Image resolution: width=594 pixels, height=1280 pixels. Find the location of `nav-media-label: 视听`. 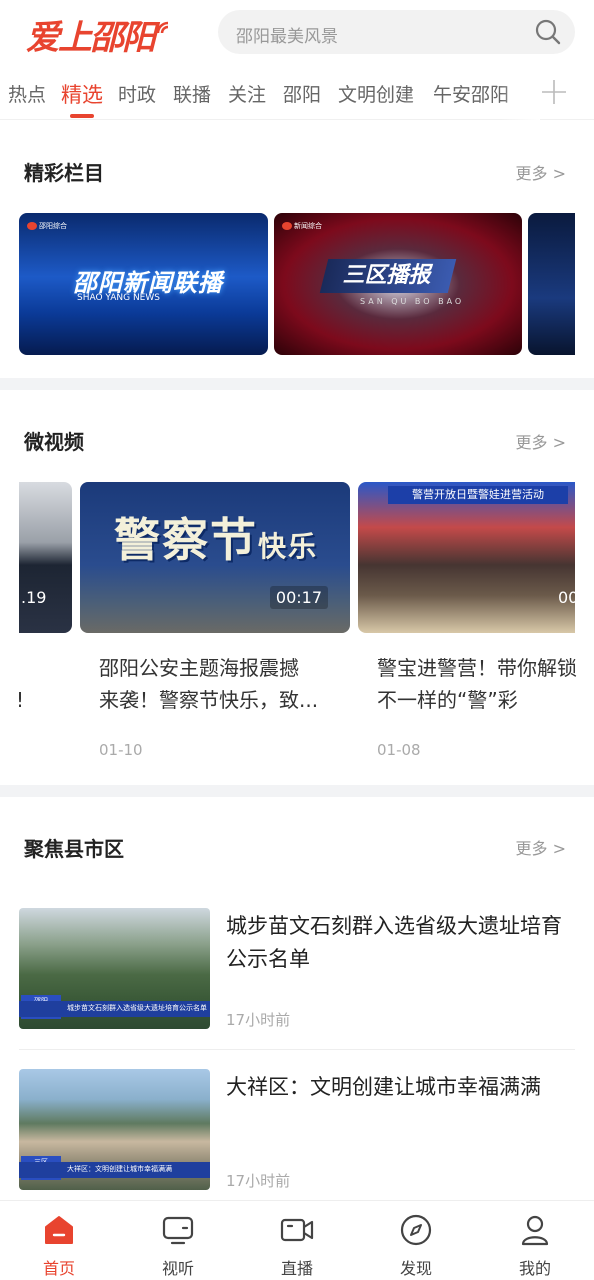

nav-media-label: 视听 is located at coordinates (177, 1268).